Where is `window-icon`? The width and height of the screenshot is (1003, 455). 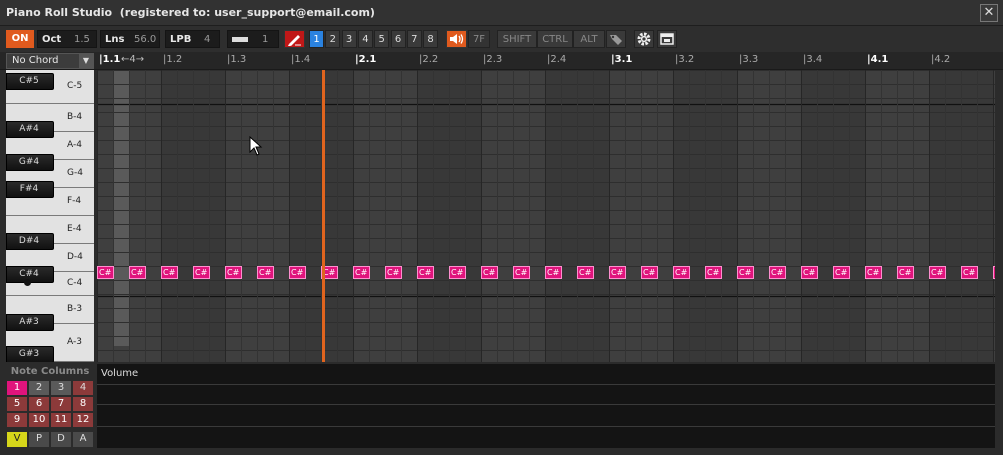
window-icon is located at coordinates (667, 39).